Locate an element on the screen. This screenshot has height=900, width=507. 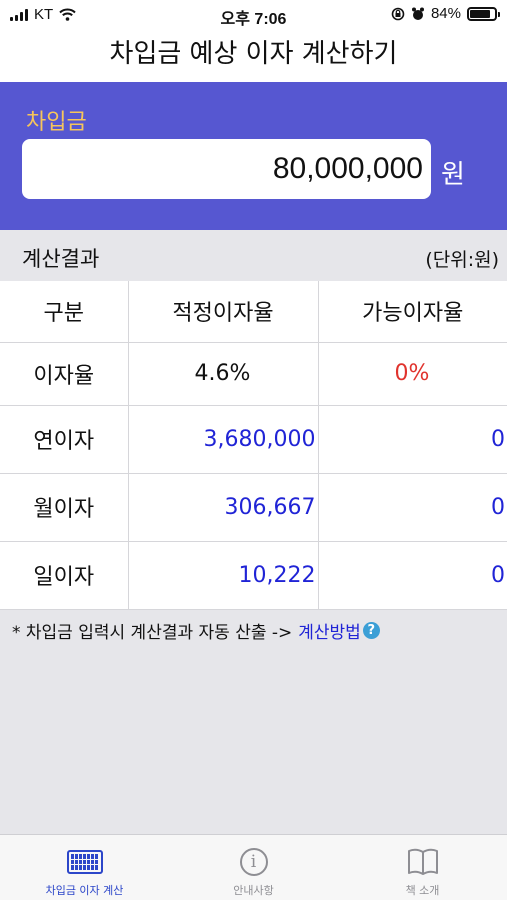
loan-unit: 원 is located at coordinates (453, 175).